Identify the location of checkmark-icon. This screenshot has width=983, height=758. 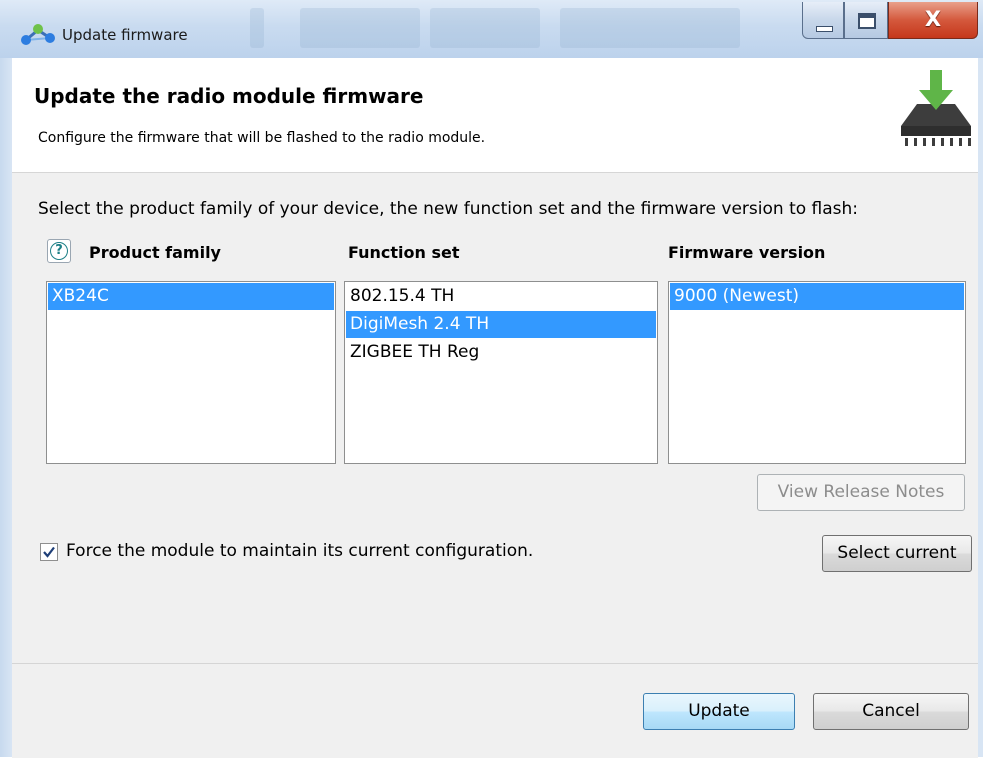
(49, 552).